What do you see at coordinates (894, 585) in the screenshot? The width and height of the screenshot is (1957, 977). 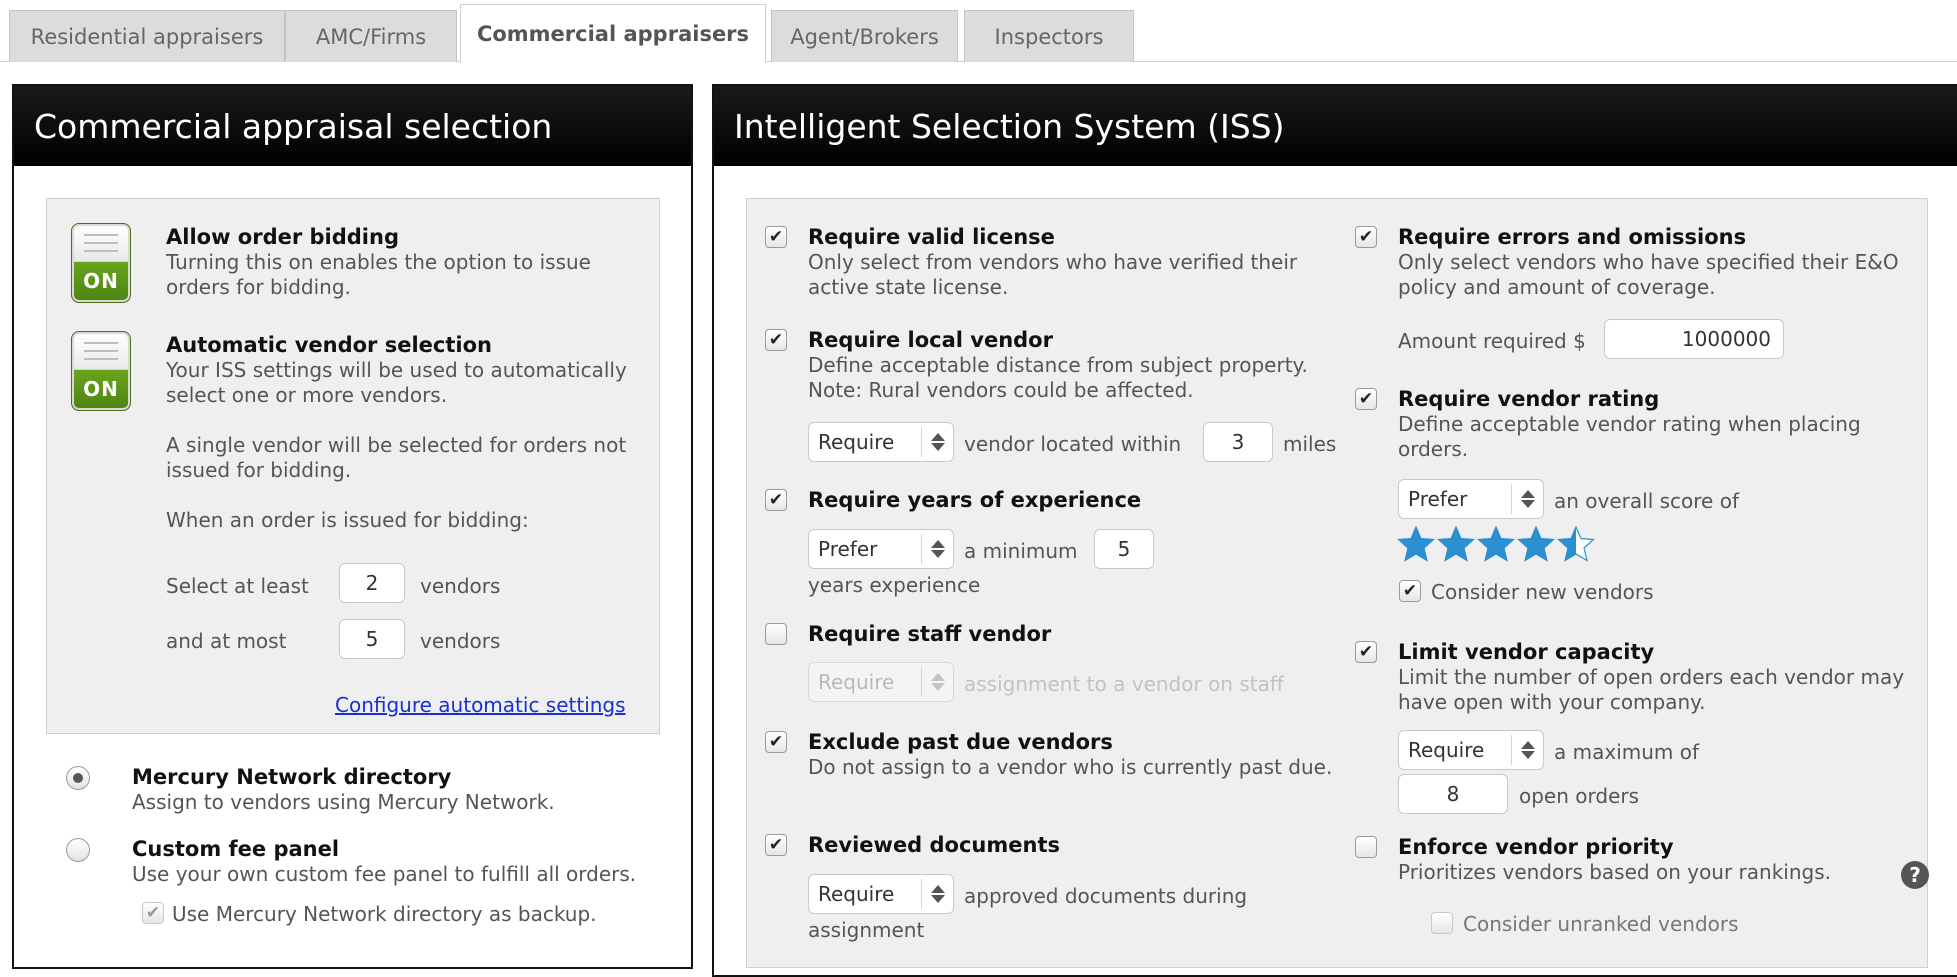 I see `years-unit-label: years experience` at bounding box center [894, 585].